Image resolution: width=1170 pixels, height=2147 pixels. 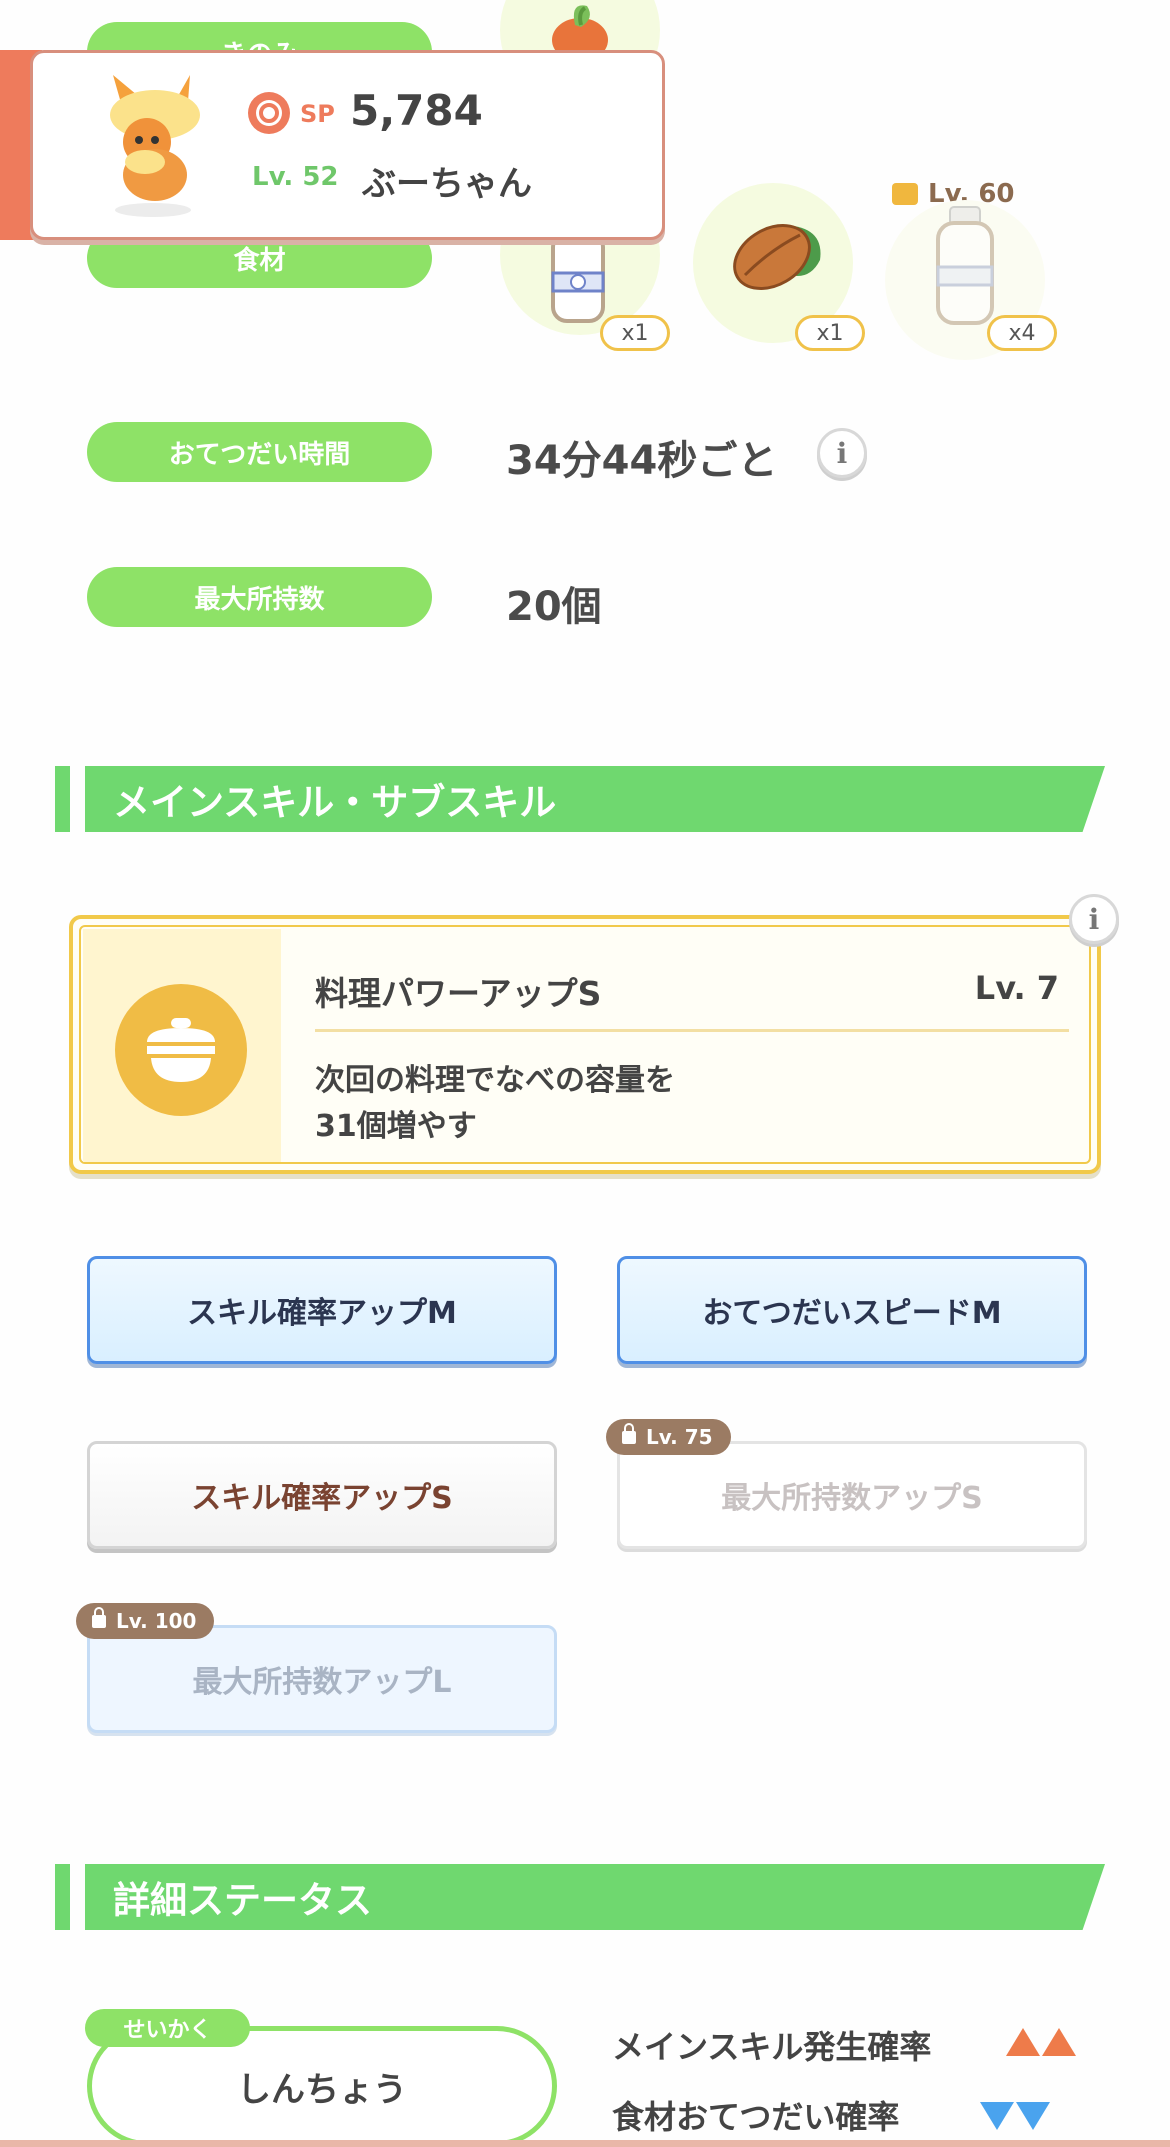 What do you see at coordinates (642, 461) in the screenshot?
I see `help-time-value: 34分44秒ごと` at bounding box center [642, 461].